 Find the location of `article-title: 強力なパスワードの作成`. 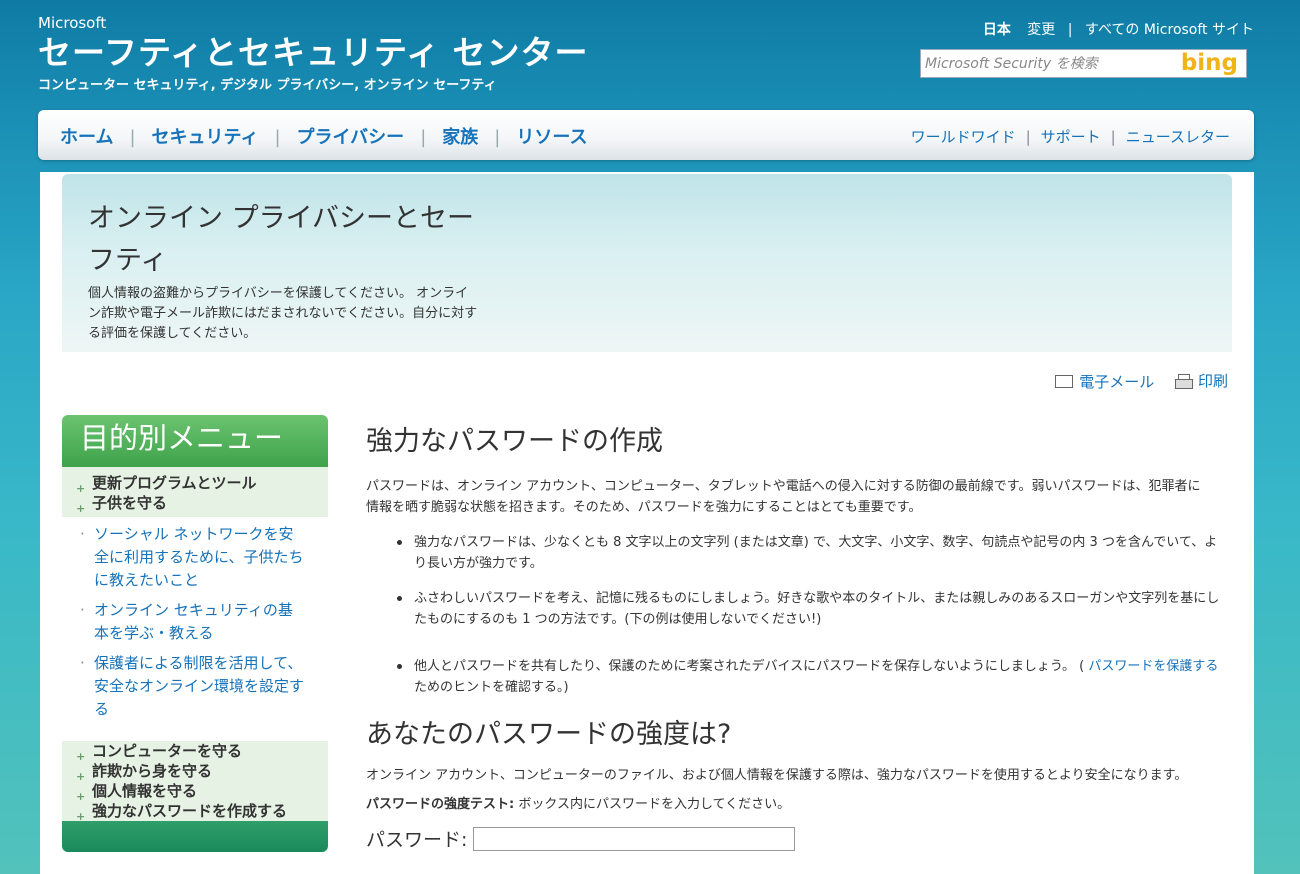

article-title: 強力なパスワードの作成 is located at coordinates (514, 441).